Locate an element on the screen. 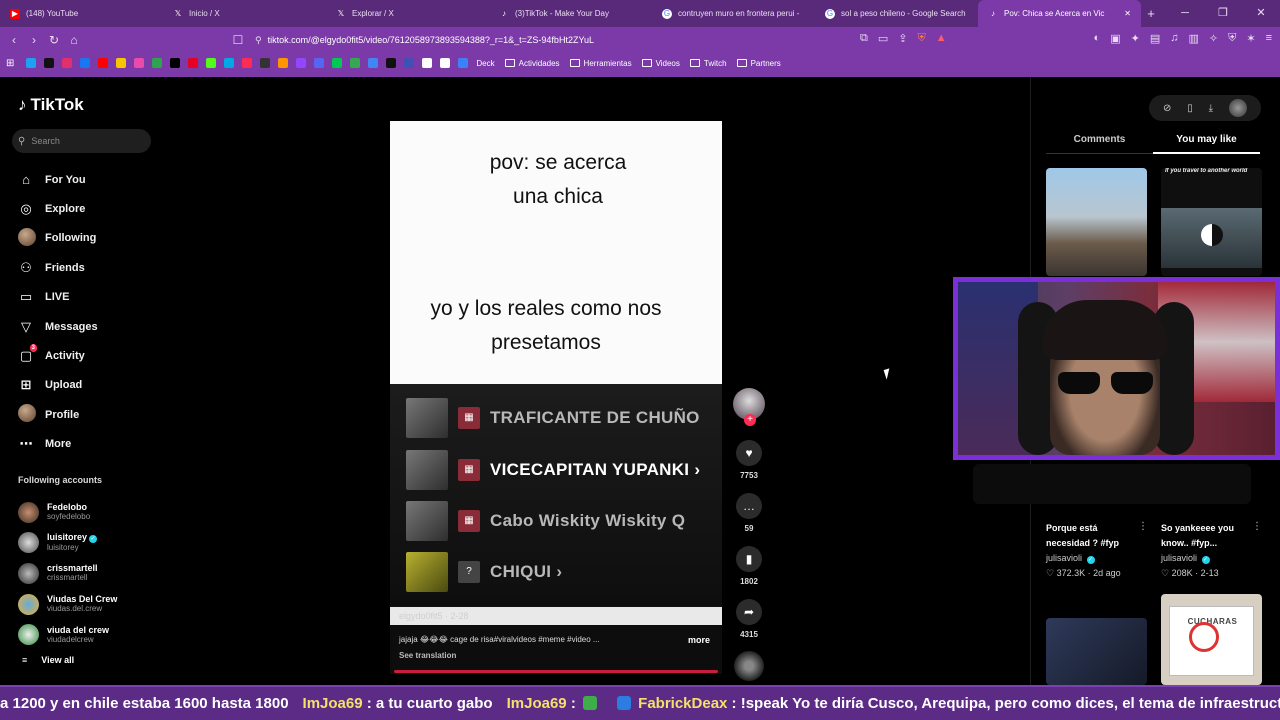  home-icon: ⌂ is located at coordinates (74, 40).